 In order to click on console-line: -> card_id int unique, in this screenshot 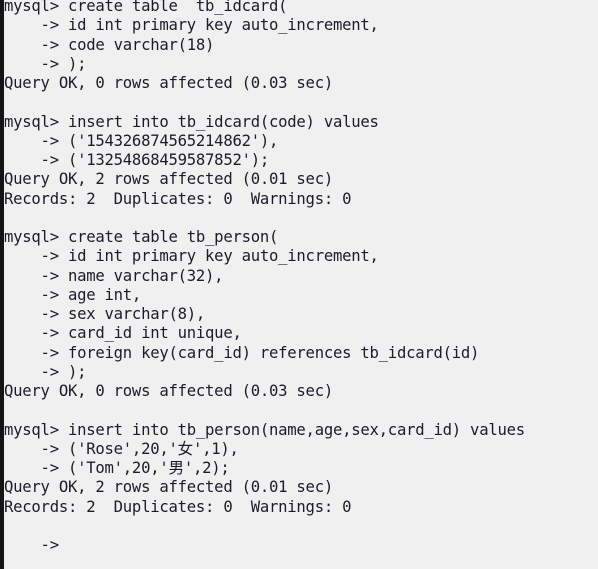, I will do `click(123, 333)`.